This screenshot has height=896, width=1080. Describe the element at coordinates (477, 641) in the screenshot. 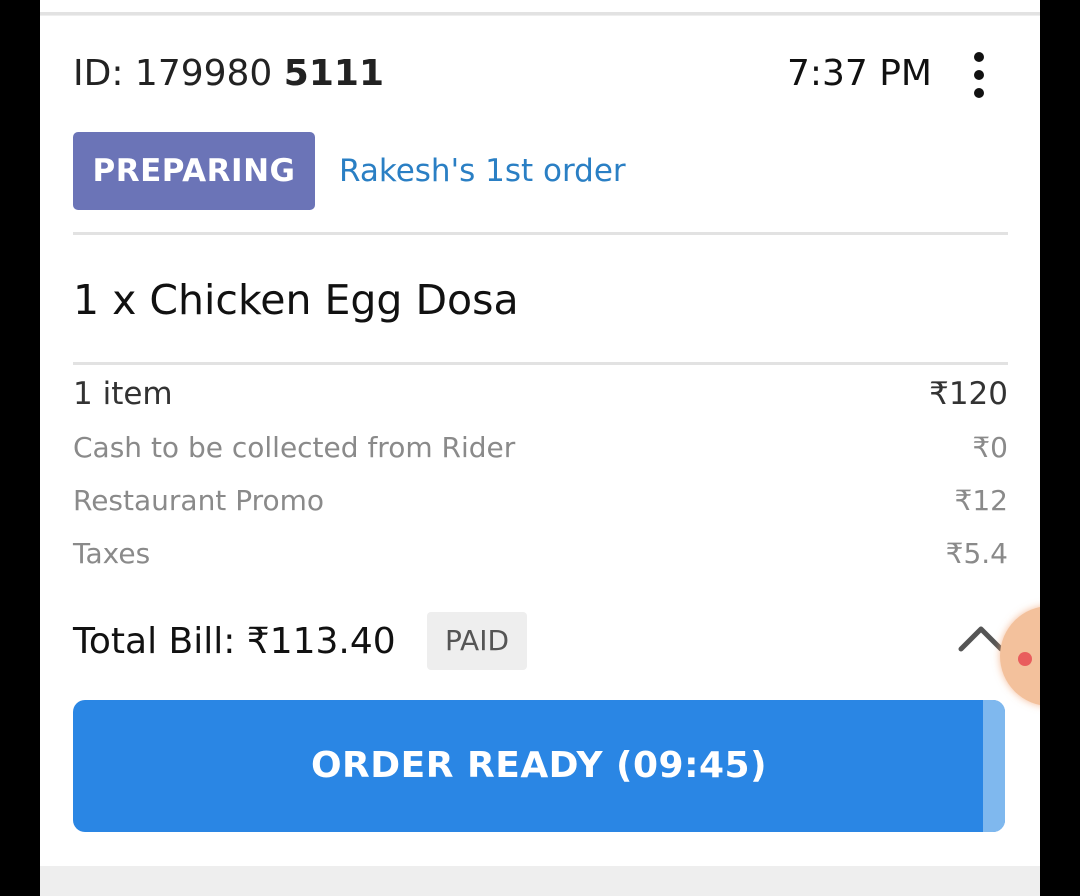

I see `payment-status-badge: PAID` at that location.